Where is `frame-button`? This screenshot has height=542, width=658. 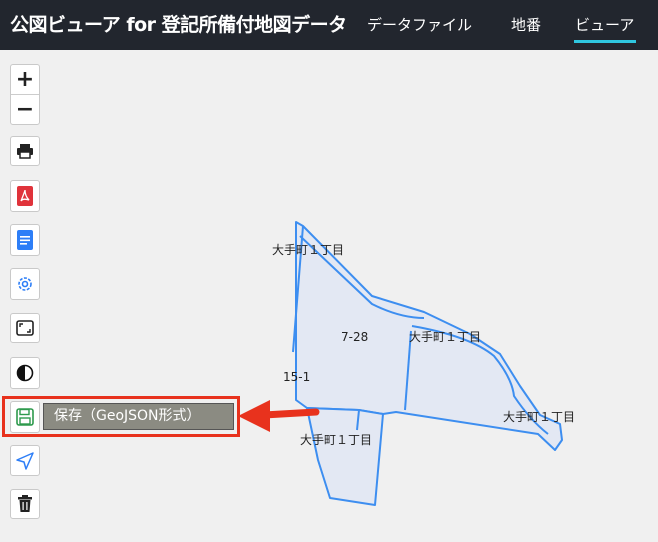 frame-button is located at coordinates (25, 328).